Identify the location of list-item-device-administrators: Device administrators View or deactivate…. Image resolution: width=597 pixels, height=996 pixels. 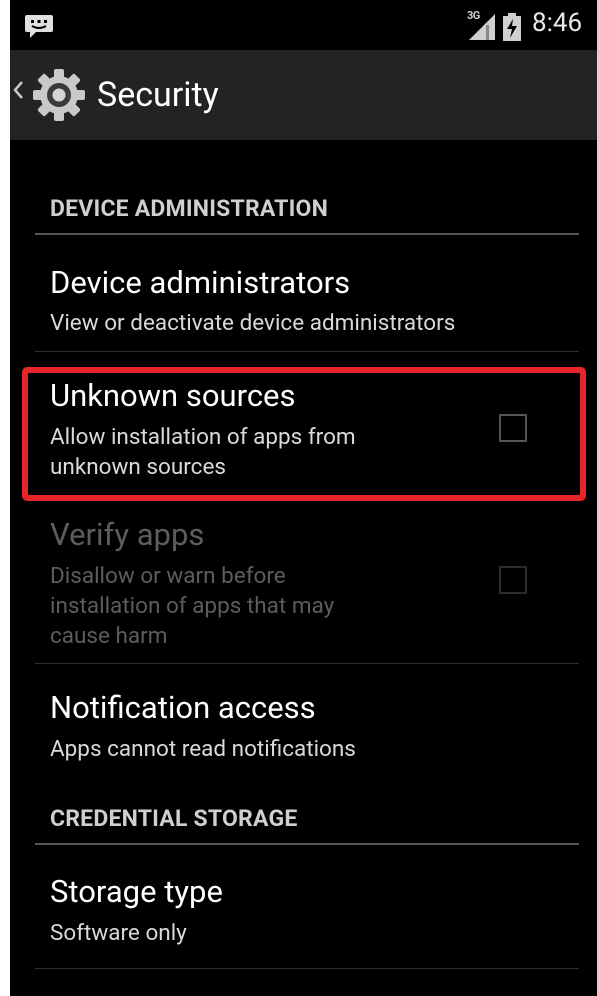
(303, 293).